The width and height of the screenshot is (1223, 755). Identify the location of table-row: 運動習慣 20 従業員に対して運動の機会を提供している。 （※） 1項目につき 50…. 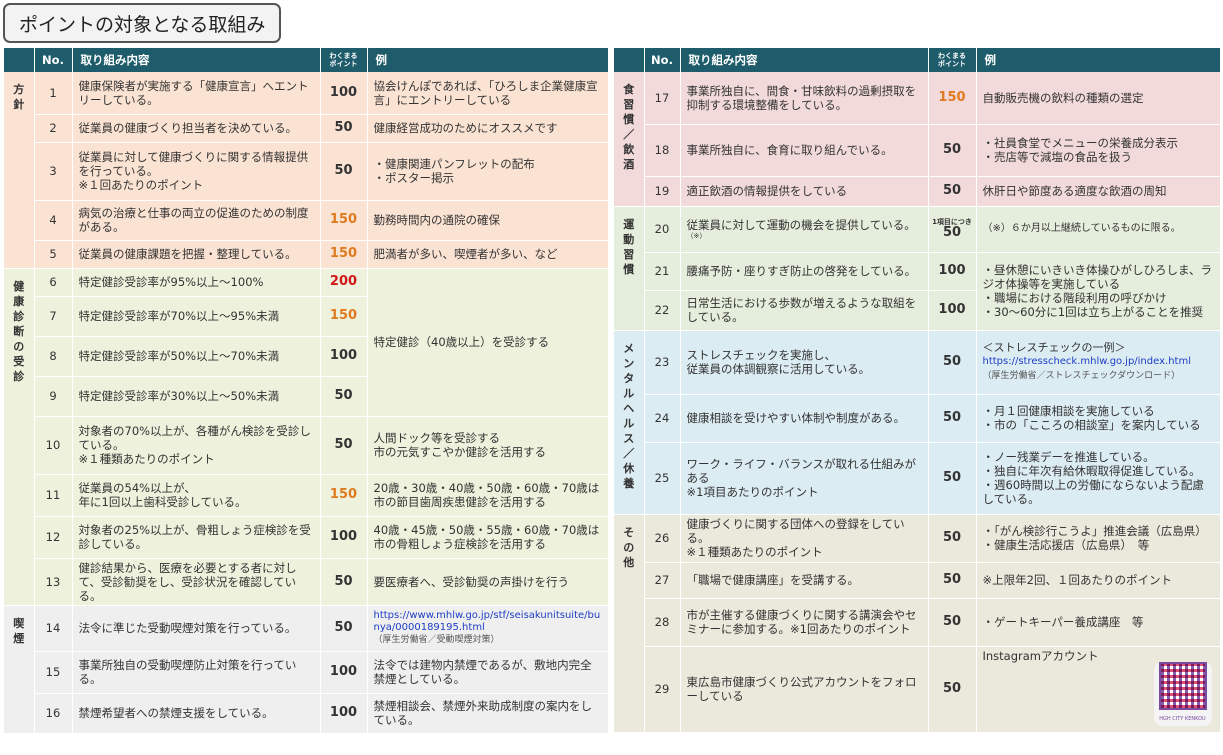
(917, 268).